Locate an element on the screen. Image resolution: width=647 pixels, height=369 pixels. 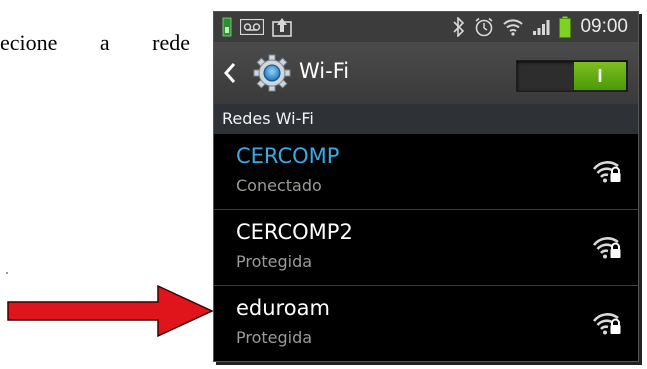
section-header: Redes Wi-Fi is located at coordinates (426, 119).